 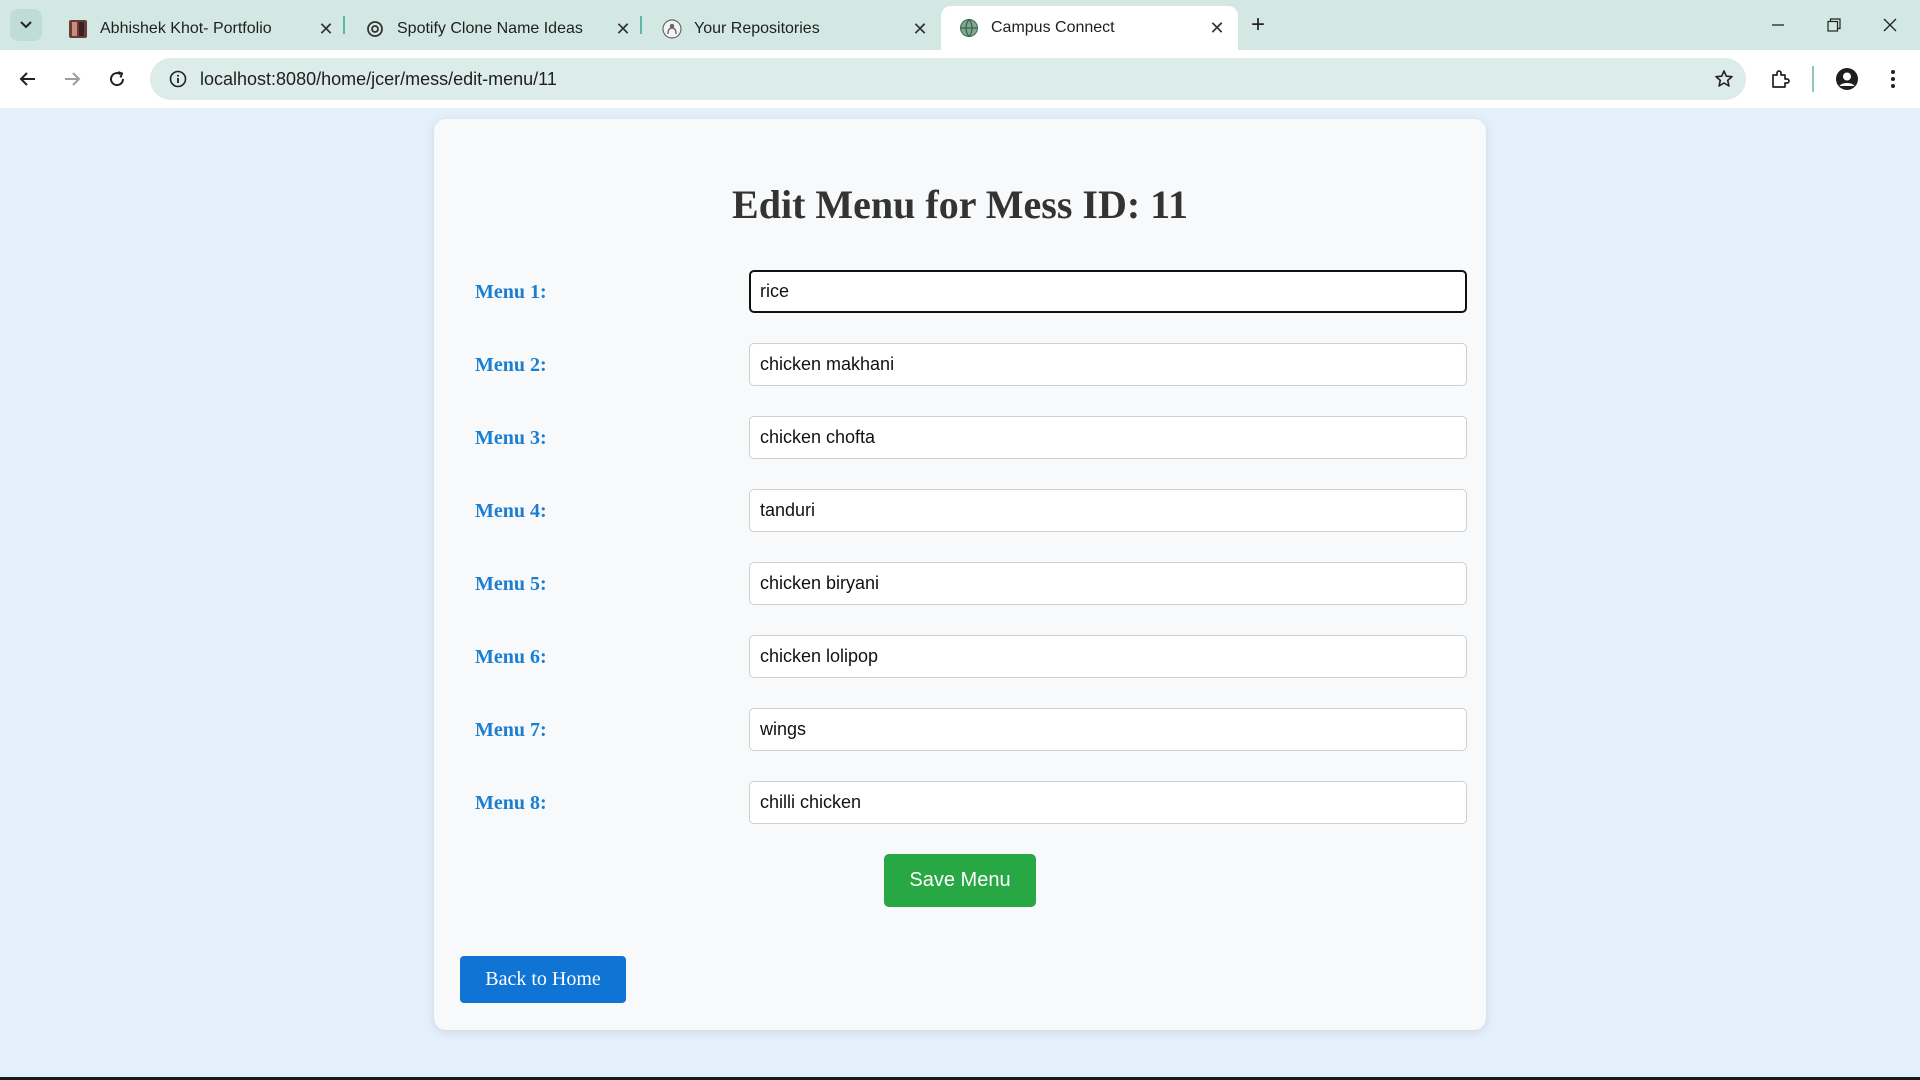 I want to click on menu-row: Menu 2:, so click(x=972, y=365).